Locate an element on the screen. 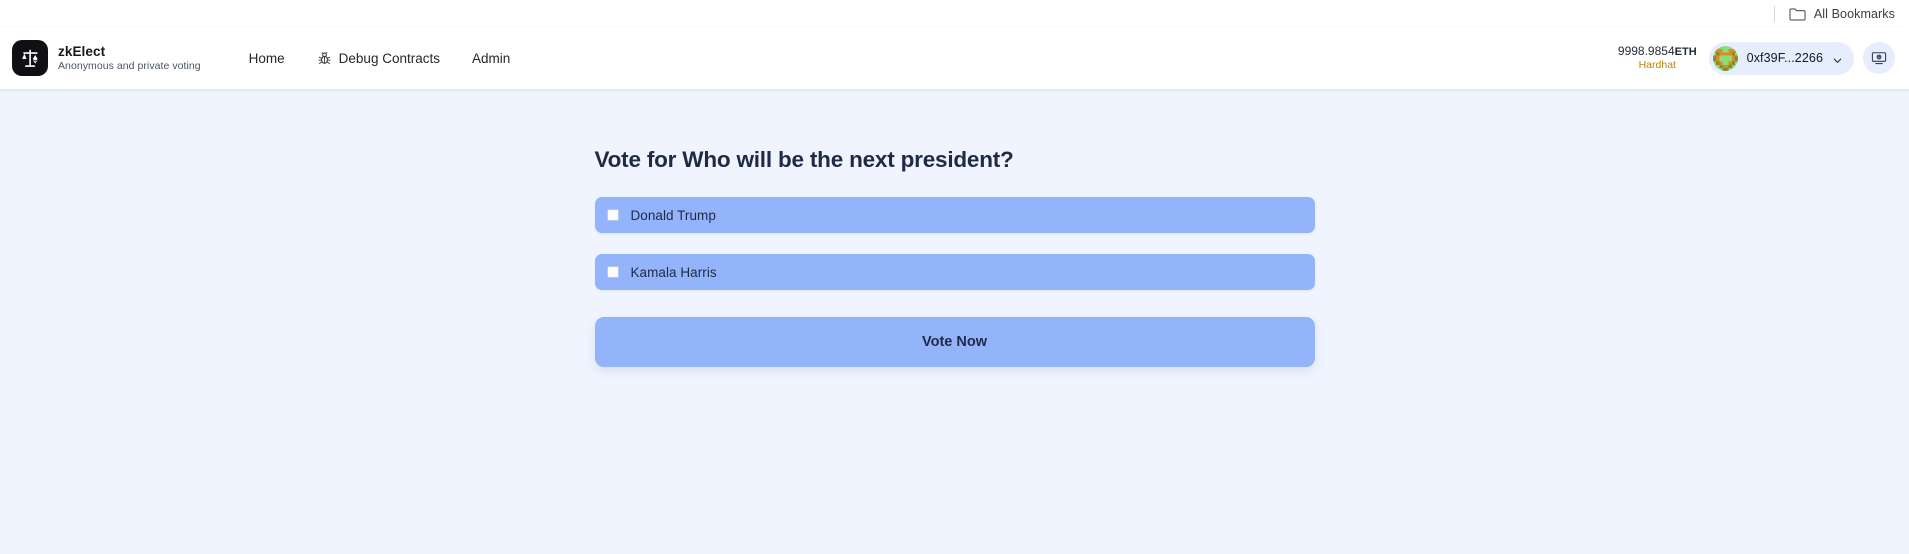 The height and width of the screenshot is (554, 1909). main-navigation: Home Debug Contracts Admin is located at coordinates (380, 58).